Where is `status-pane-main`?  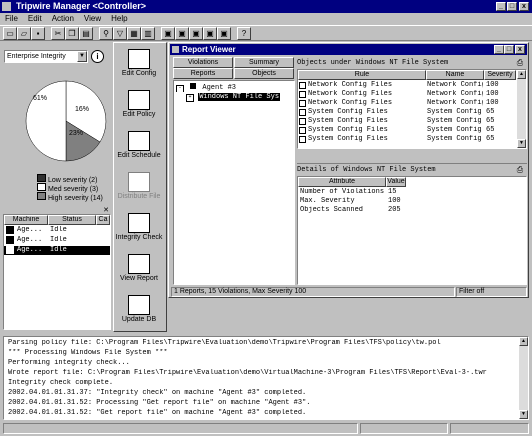 status-pane-main is located at coordinates (180, 428).